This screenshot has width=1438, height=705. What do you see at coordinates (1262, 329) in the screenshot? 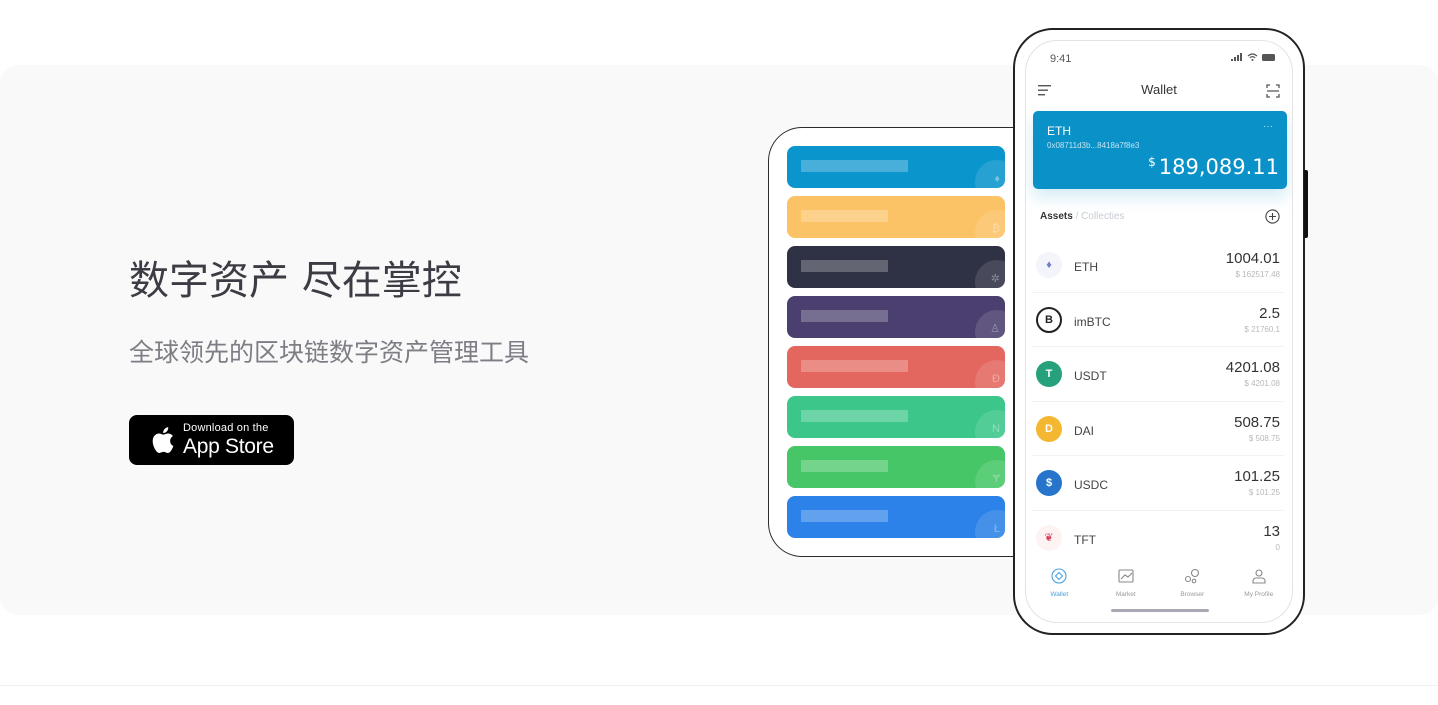
I see `asset-usd-value: $ 21760.1` at bounding box center [1262, 329].